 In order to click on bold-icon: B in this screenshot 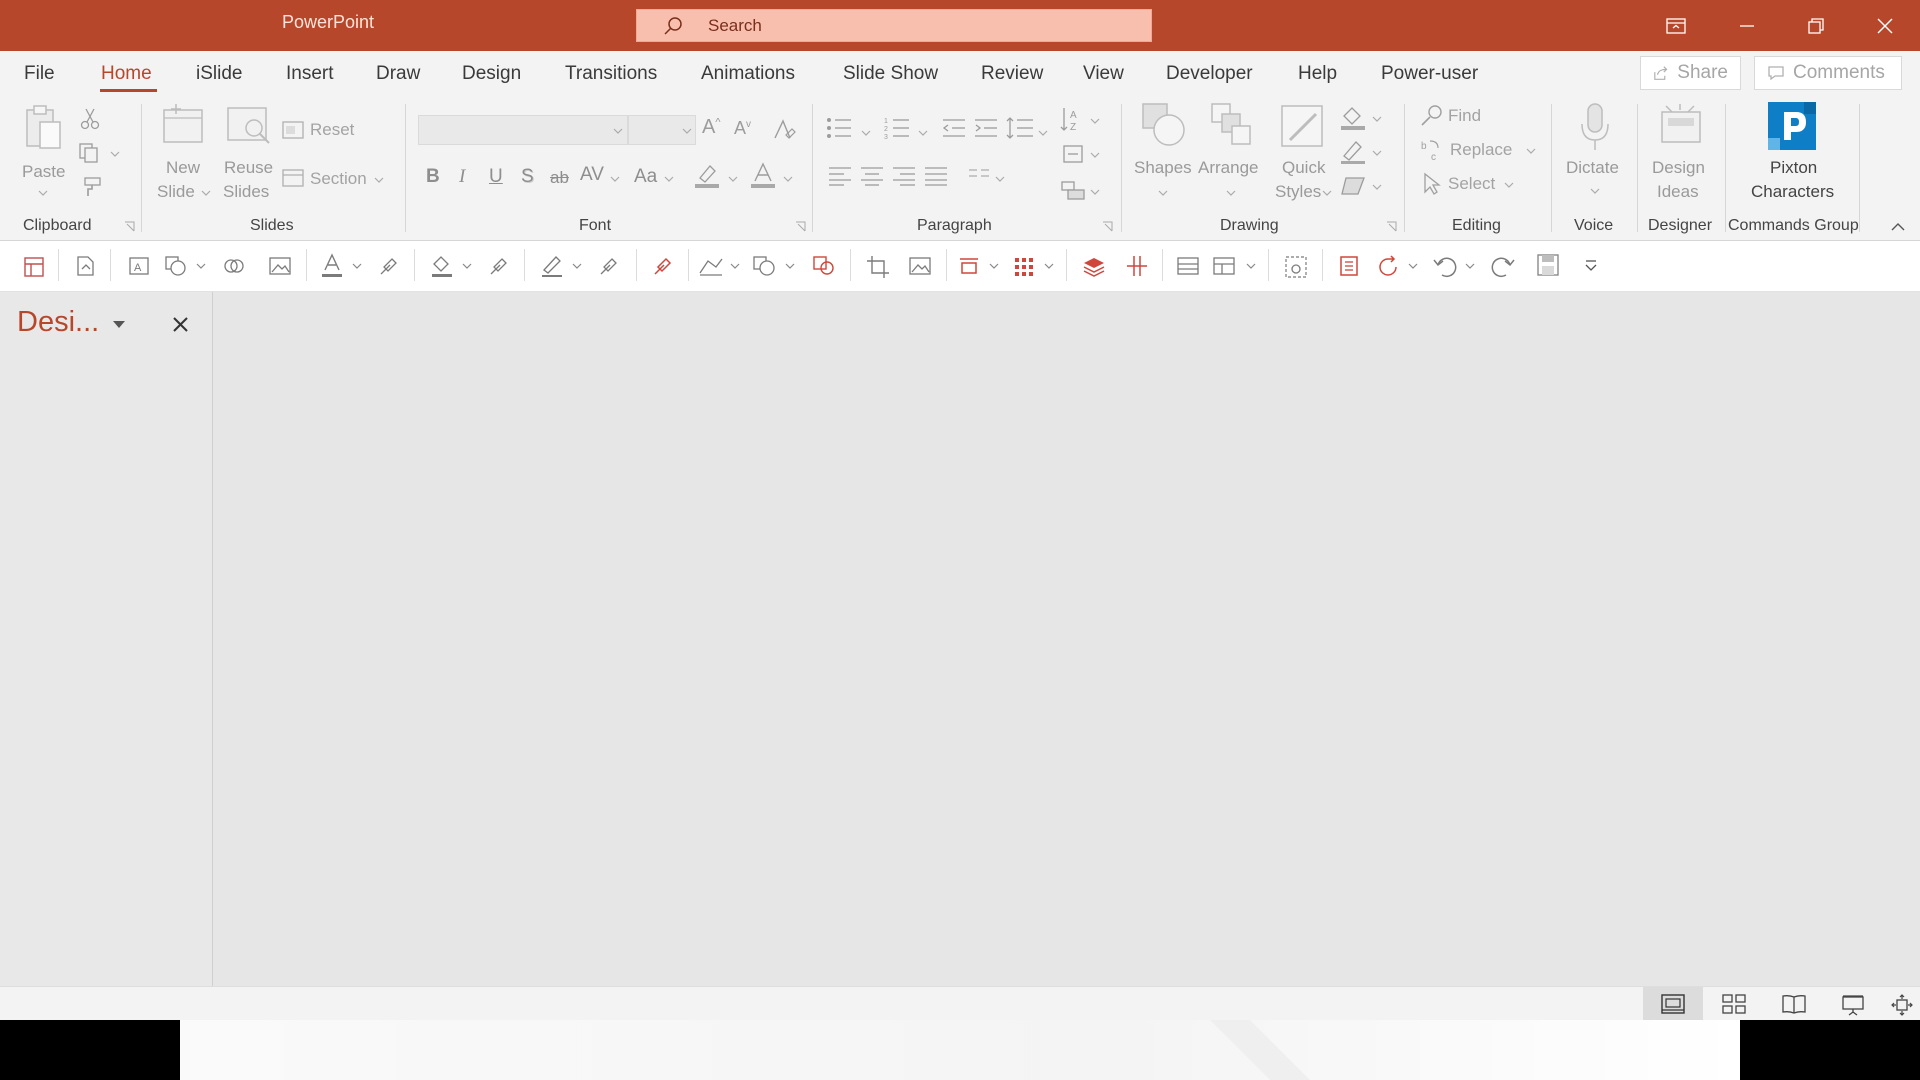, I will do `click(433, 177)`.